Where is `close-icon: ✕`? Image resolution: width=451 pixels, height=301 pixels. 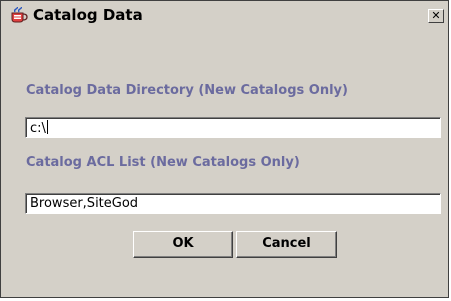
close-icon: ✕ is located at coordinates (435, 15).